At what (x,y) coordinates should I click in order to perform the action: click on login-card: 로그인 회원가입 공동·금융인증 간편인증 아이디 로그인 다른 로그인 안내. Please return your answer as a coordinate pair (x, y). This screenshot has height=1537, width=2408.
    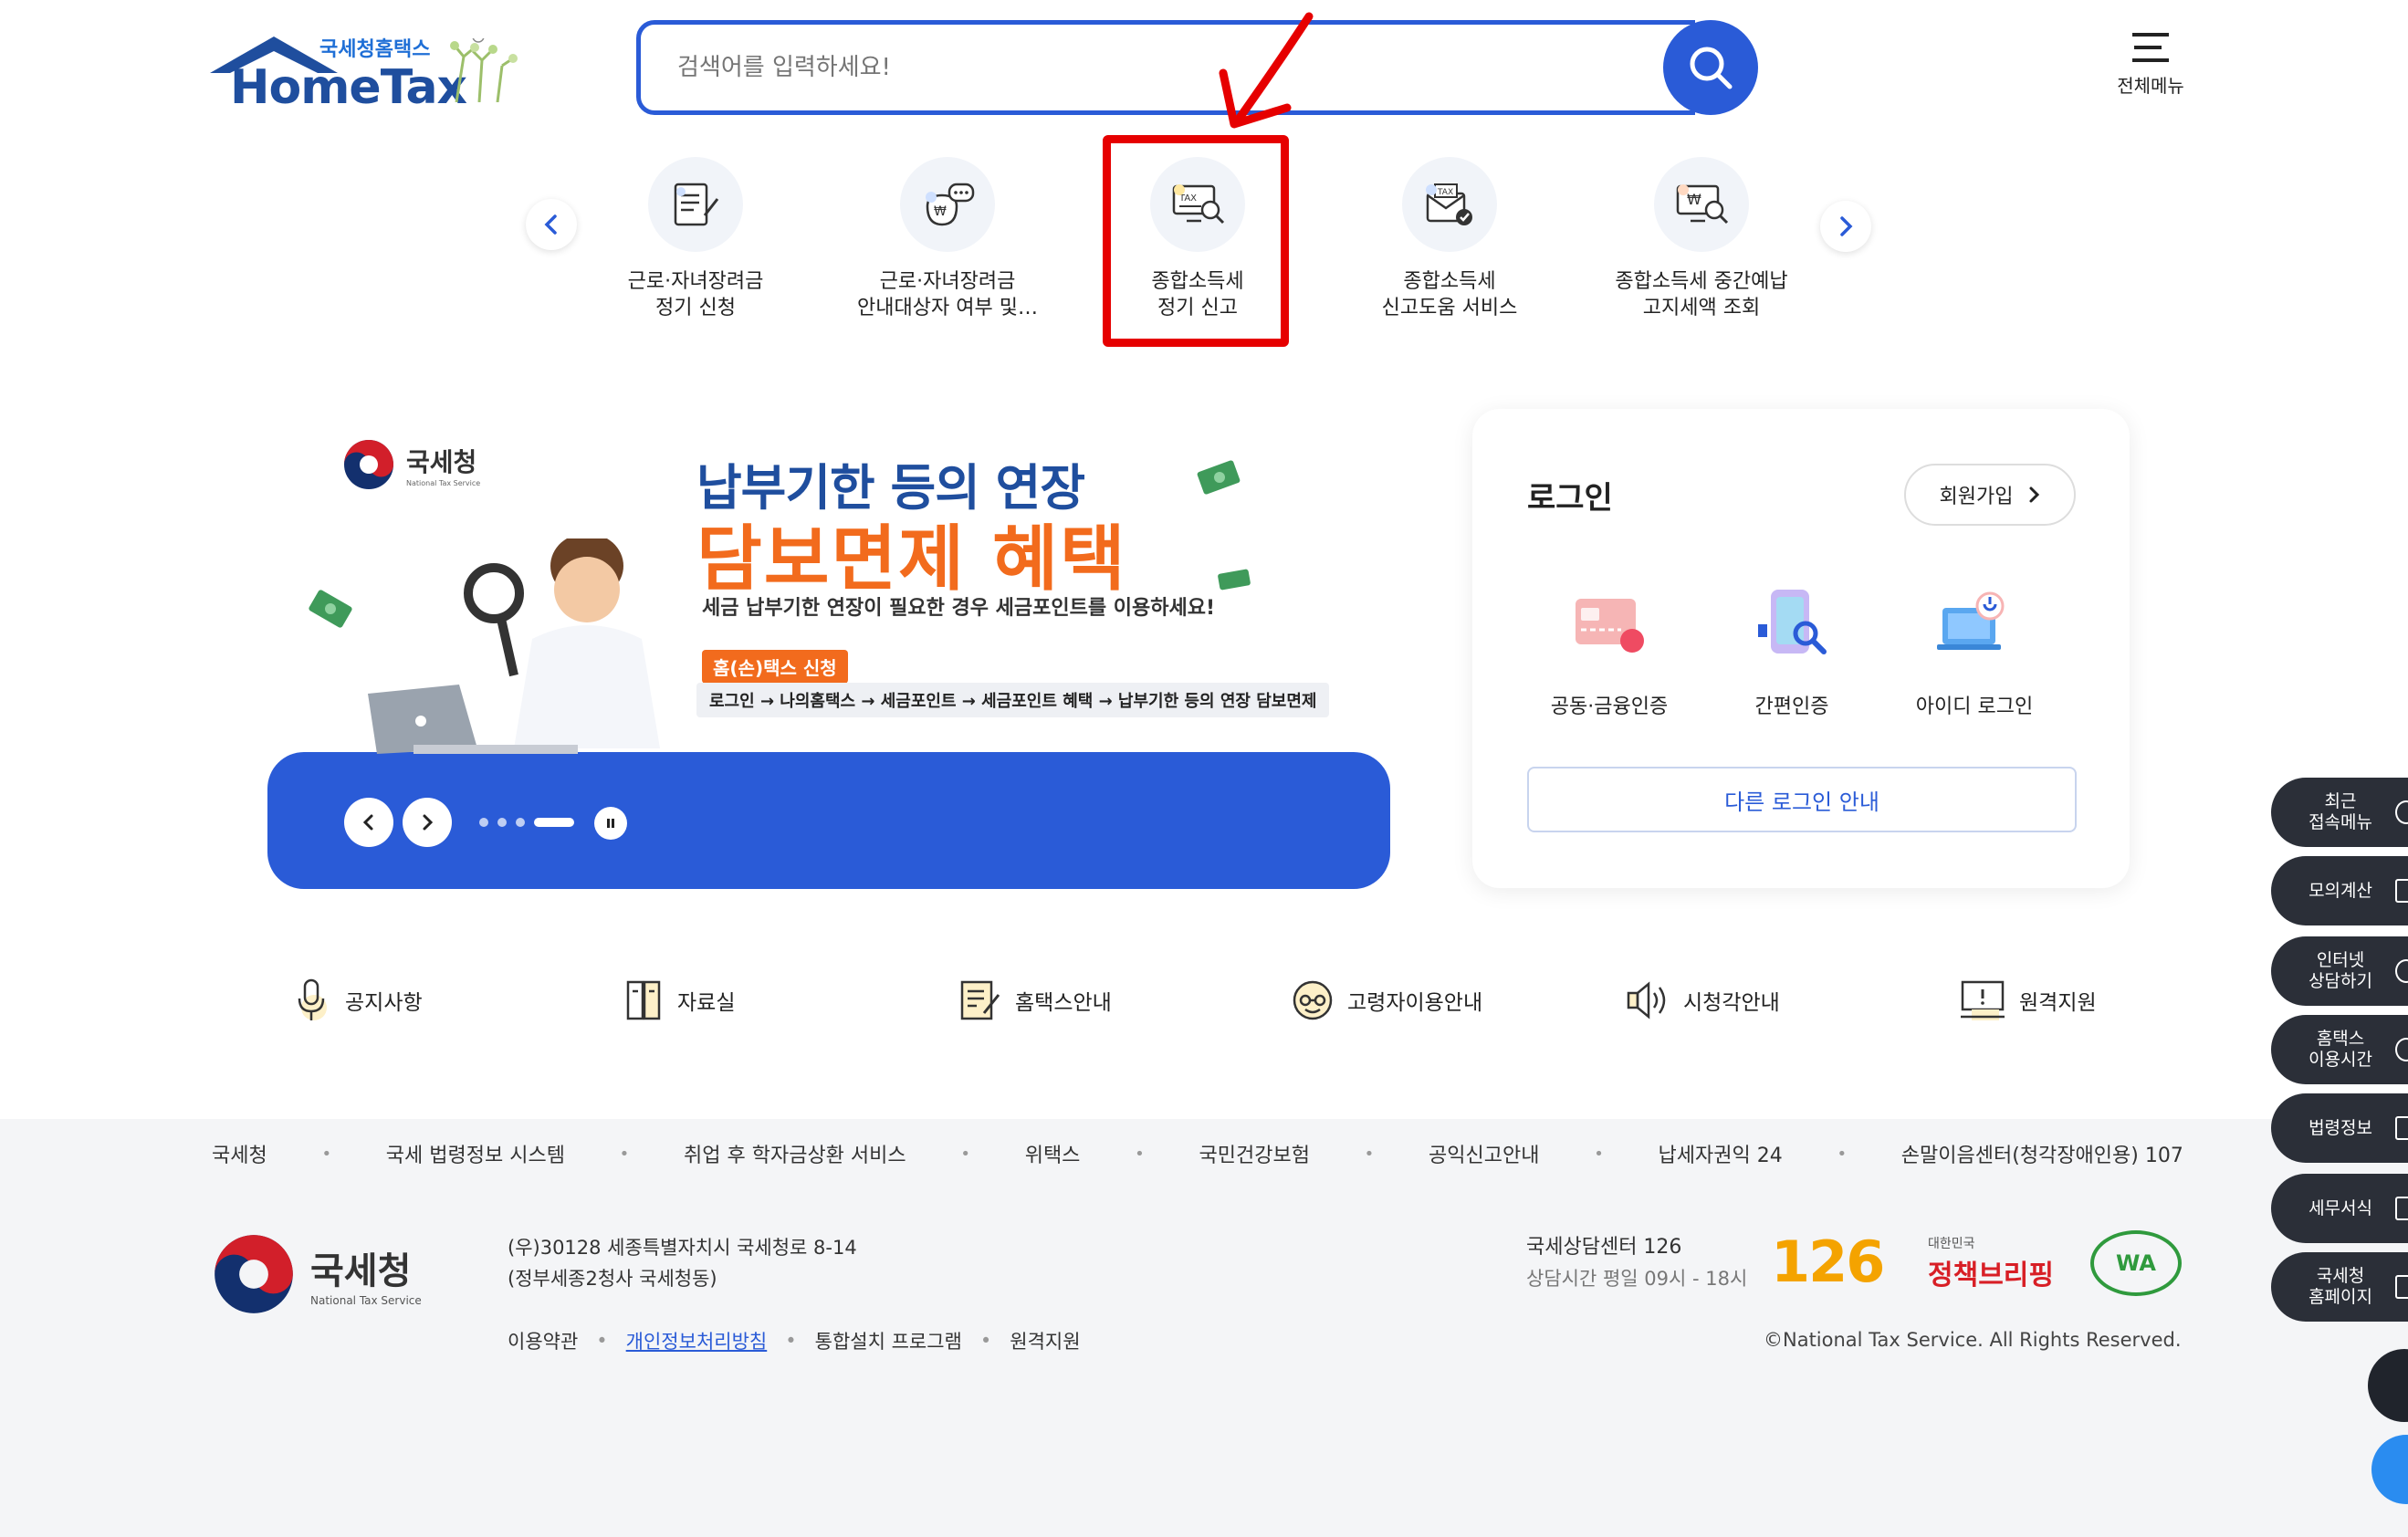
    Looking at the image, I should click on (1801, 648).